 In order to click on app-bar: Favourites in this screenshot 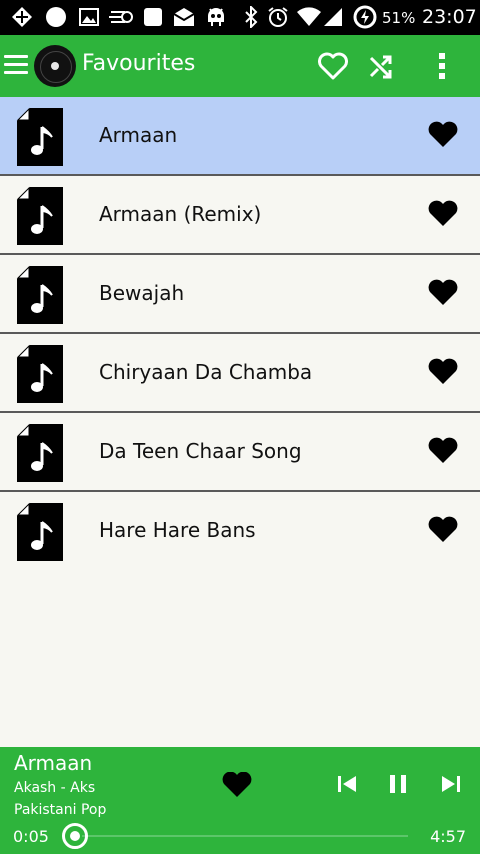, I will do `click(240, 66)`.